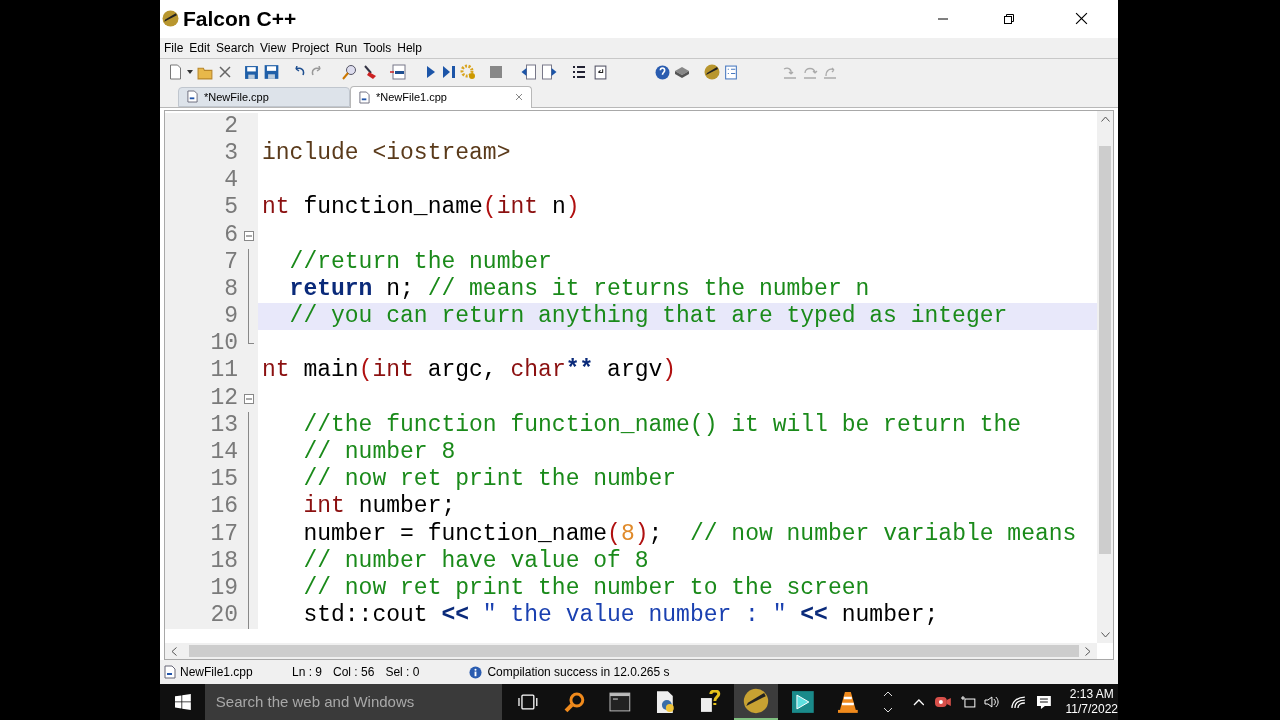 This screenshot has height=720, width=1280. What do you see at coordinates (578, 673) in the screenshot?
I see `status-message: Compilation success in 12.0.265 s` at bounding box center [578, 673].